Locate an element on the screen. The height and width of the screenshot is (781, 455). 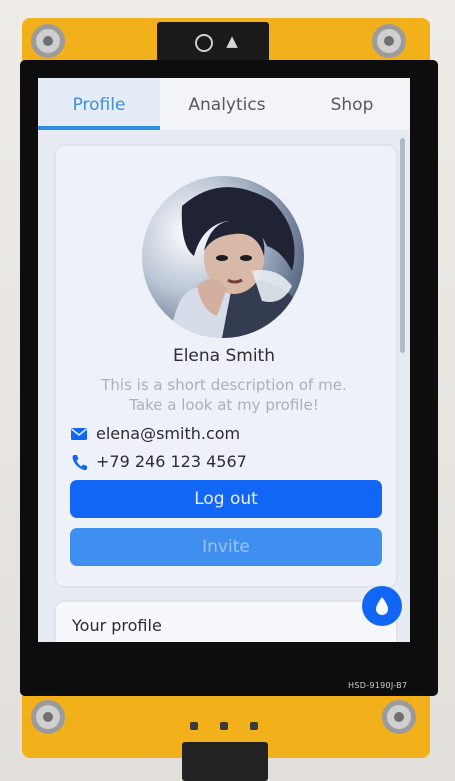
tab-profile: Profile is located at coordinates (99, 104).